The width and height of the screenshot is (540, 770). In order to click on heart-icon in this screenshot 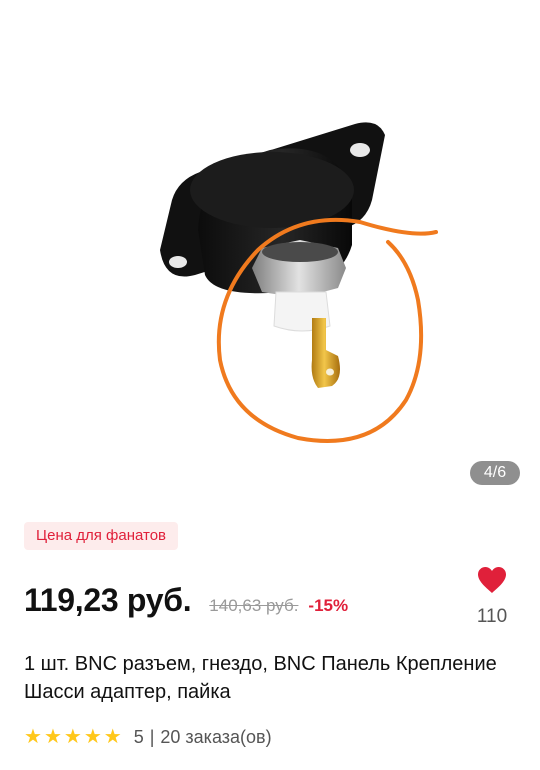, I will do `click(492, 580)`.